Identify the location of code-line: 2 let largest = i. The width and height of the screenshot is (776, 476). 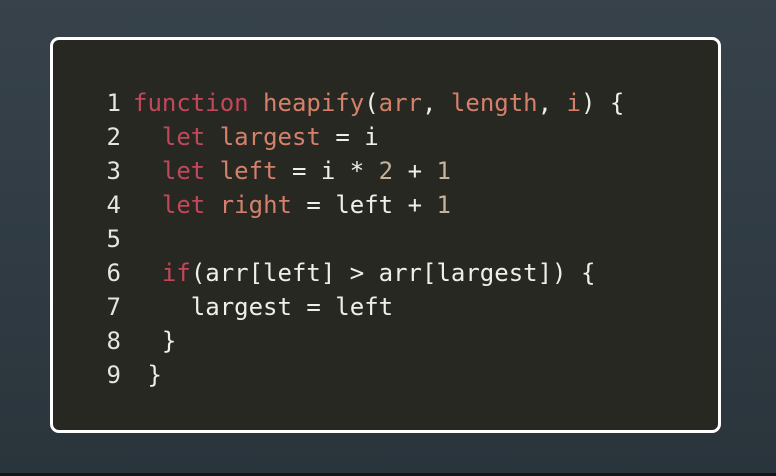
(385, 137).